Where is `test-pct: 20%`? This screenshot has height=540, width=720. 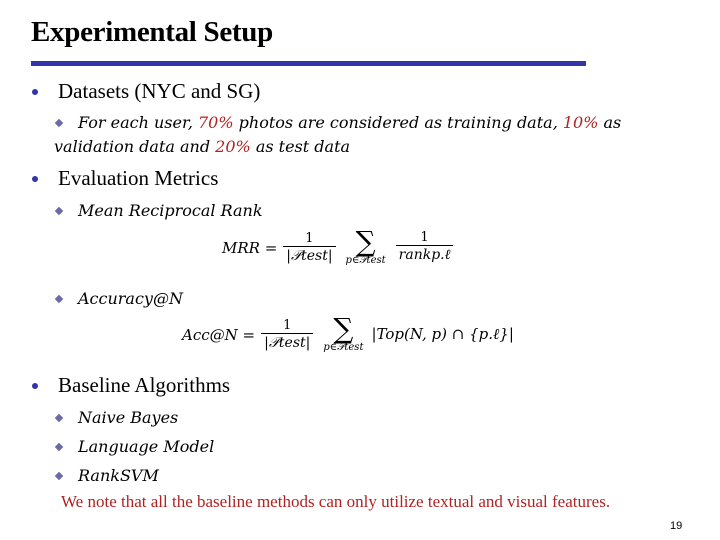 test-pct: 20% is located at coordinates (233, 146).